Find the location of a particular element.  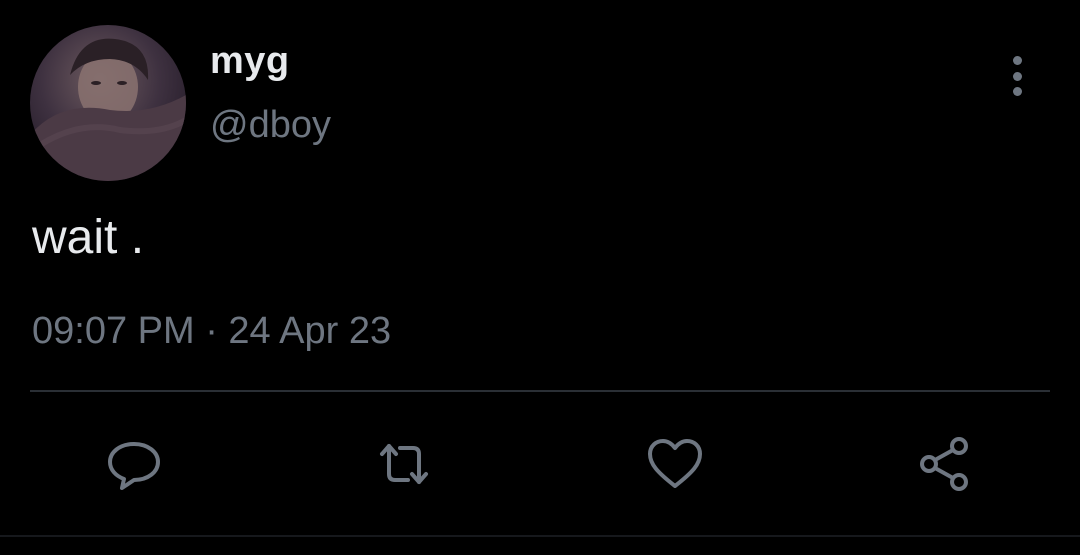

tweet-timestamp: 09:07 PM · 24 Apr 23 is located at coordinates (211, 331).